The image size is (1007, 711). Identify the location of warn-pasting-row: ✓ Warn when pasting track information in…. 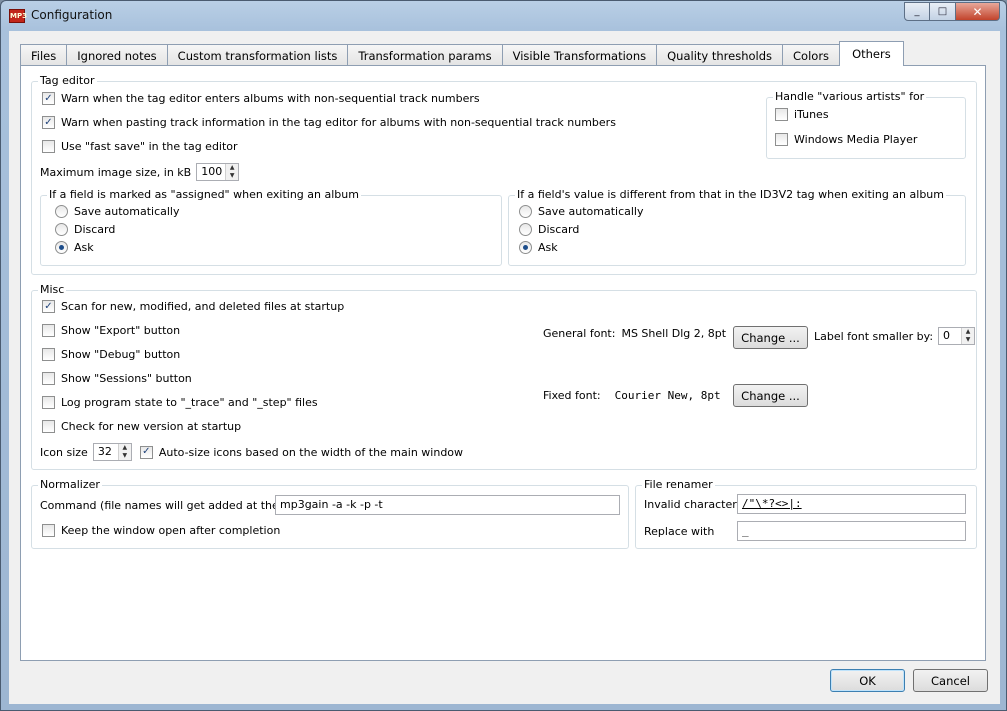
(329, 122).